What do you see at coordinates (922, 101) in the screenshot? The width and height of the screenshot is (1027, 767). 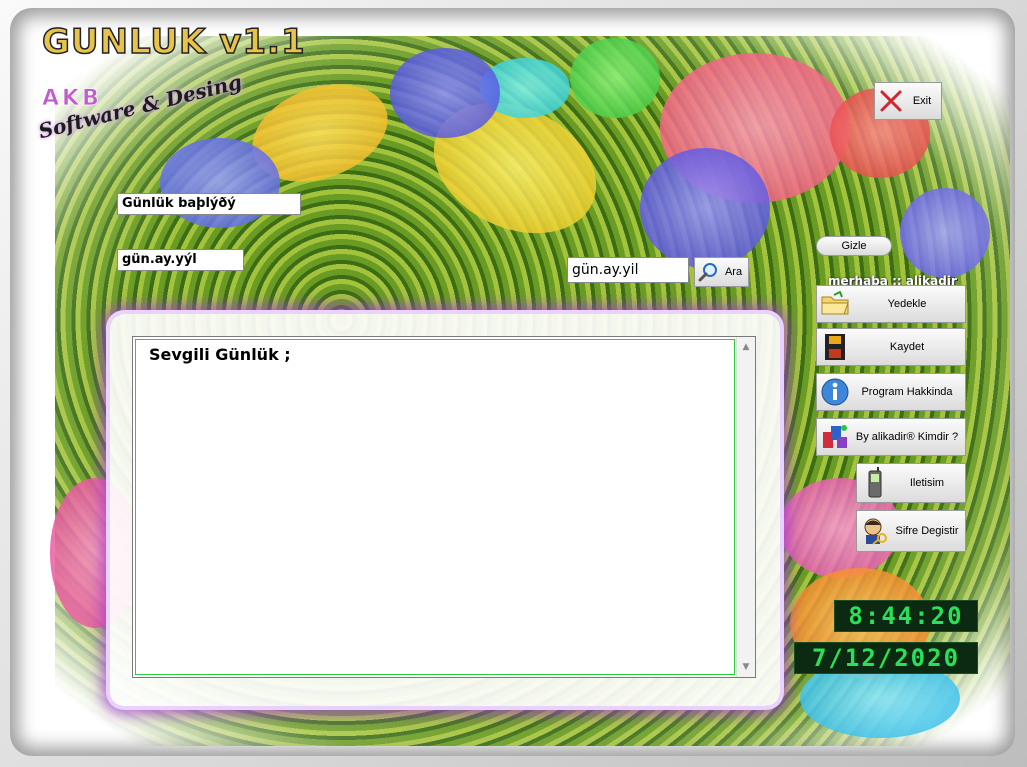 I see `exit-label: Exit` at bounding box center [922, 101].